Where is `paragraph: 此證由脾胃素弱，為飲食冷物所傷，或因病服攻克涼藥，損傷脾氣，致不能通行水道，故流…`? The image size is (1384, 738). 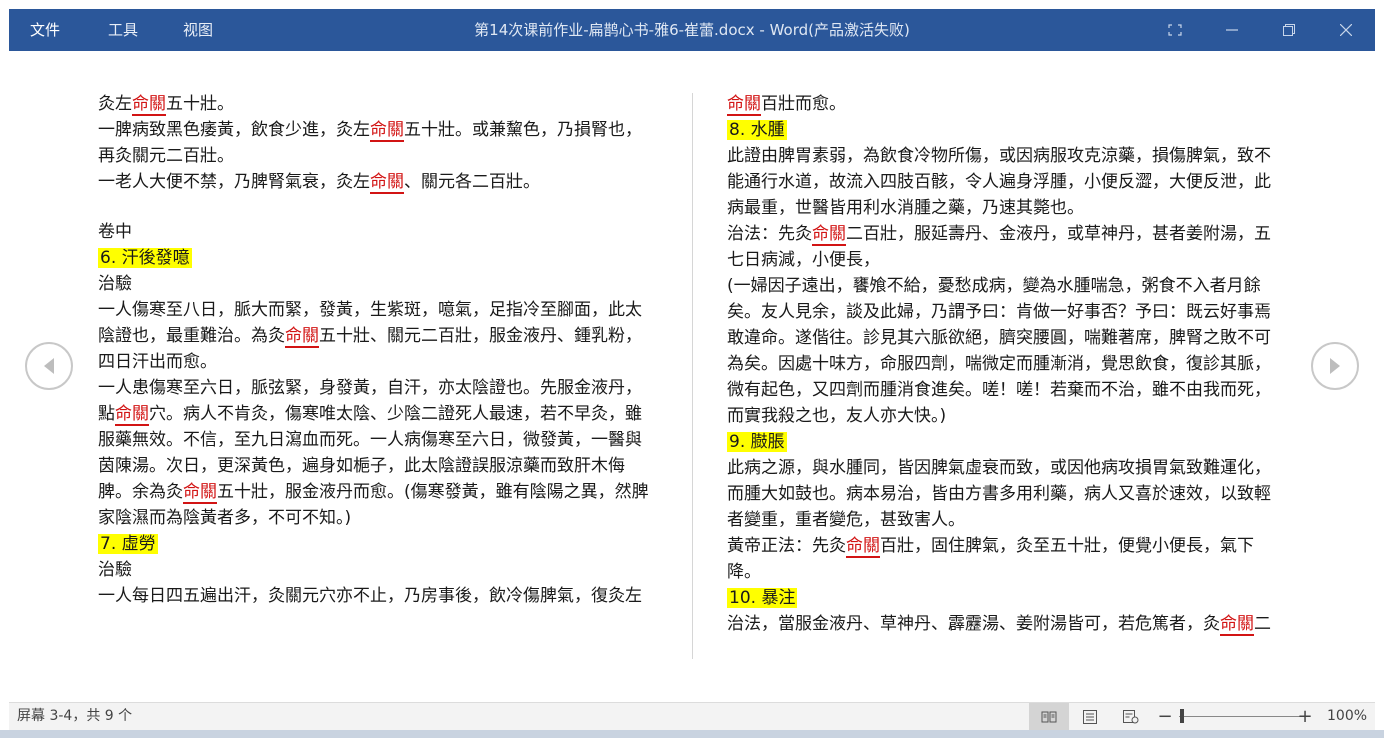
paragraph: 此證由脾胃素弱，為飲食冷物所傷，或因病服攻克涼藥，損傷脾氣，致不能通行水道，故流… is located at coordinates (999, 182).